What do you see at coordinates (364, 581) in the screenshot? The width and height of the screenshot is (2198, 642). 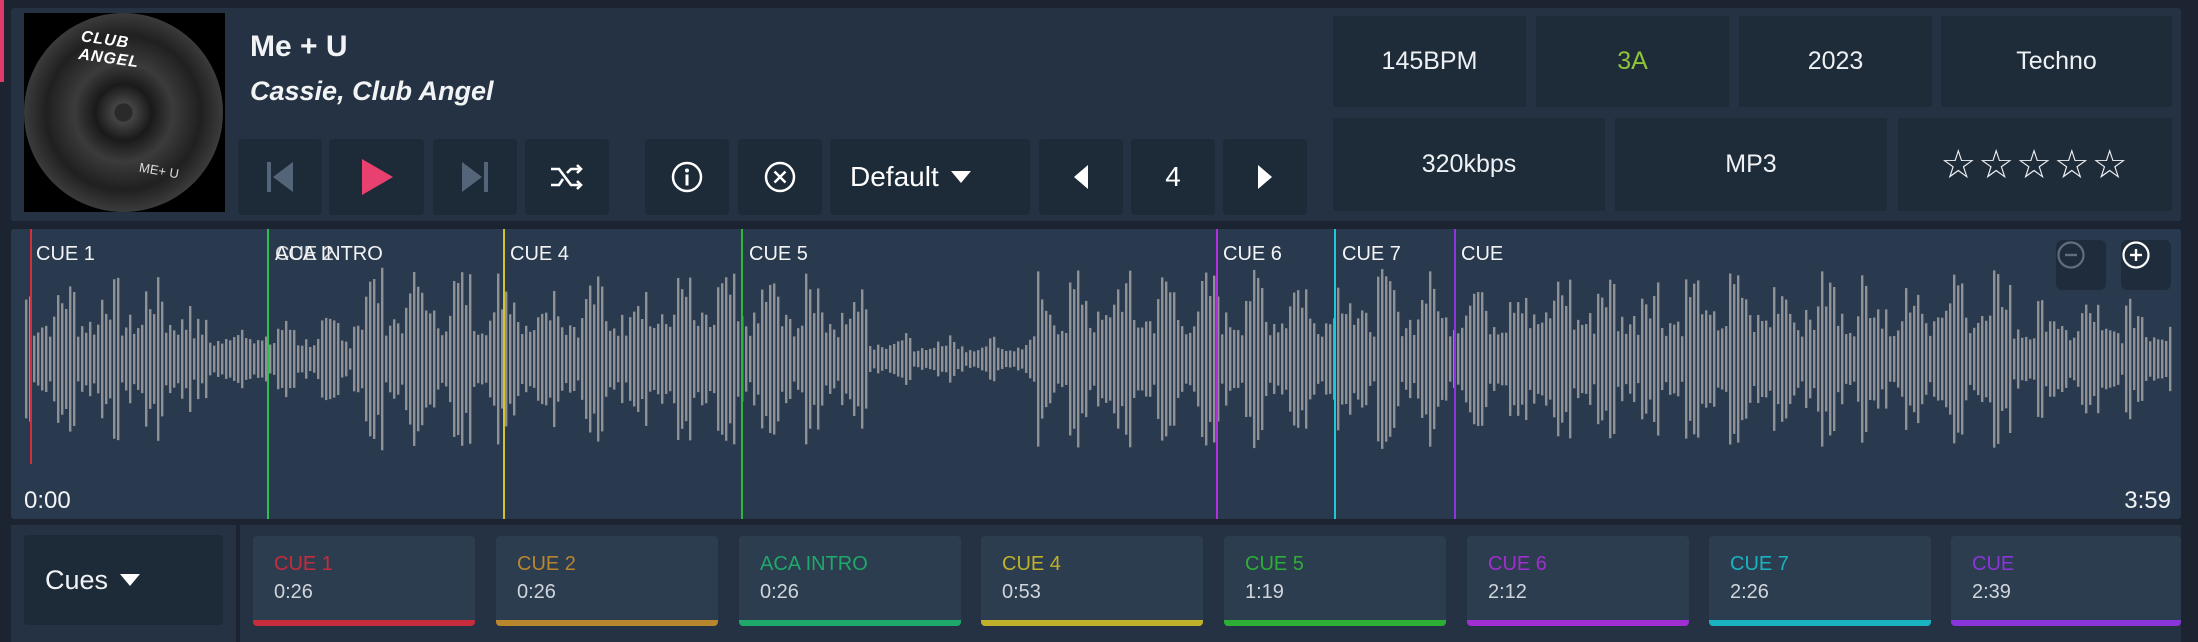 I see `cue-card: CUE 1 0:26` at bounding box center [364, 581].